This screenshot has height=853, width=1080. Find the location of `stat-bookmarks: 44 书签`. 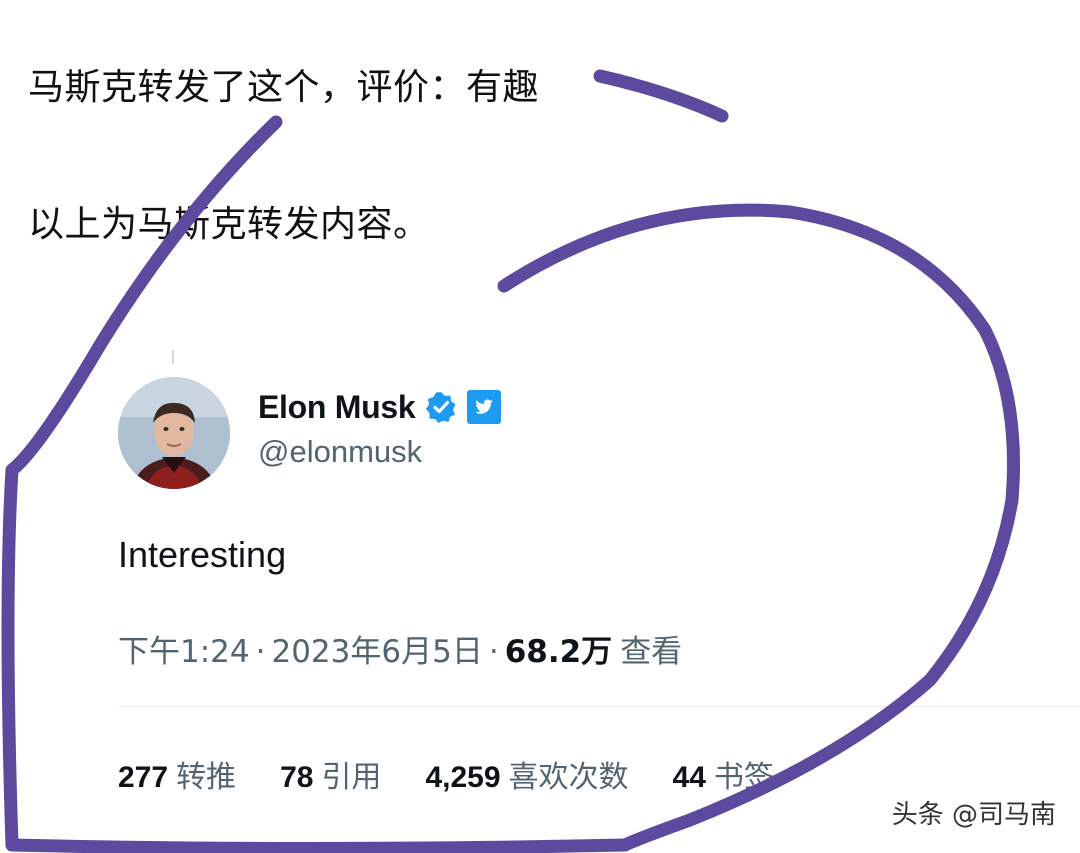

stat-bookmarks: 44 书签 is located at coordinates (723, 774).